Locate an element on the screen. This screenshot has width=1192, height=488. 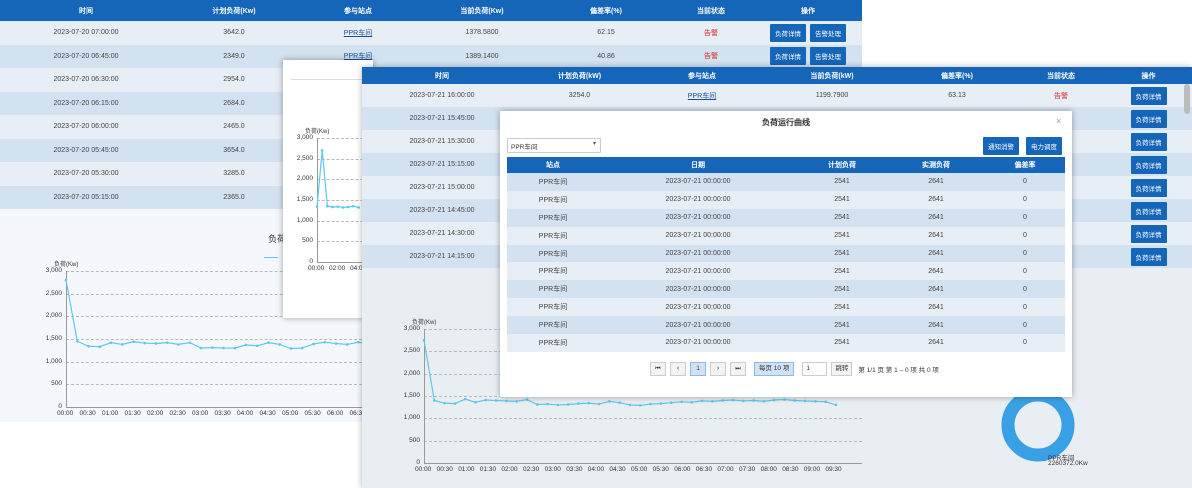
current-page-button: 1 is located at coordinates (698, 369).